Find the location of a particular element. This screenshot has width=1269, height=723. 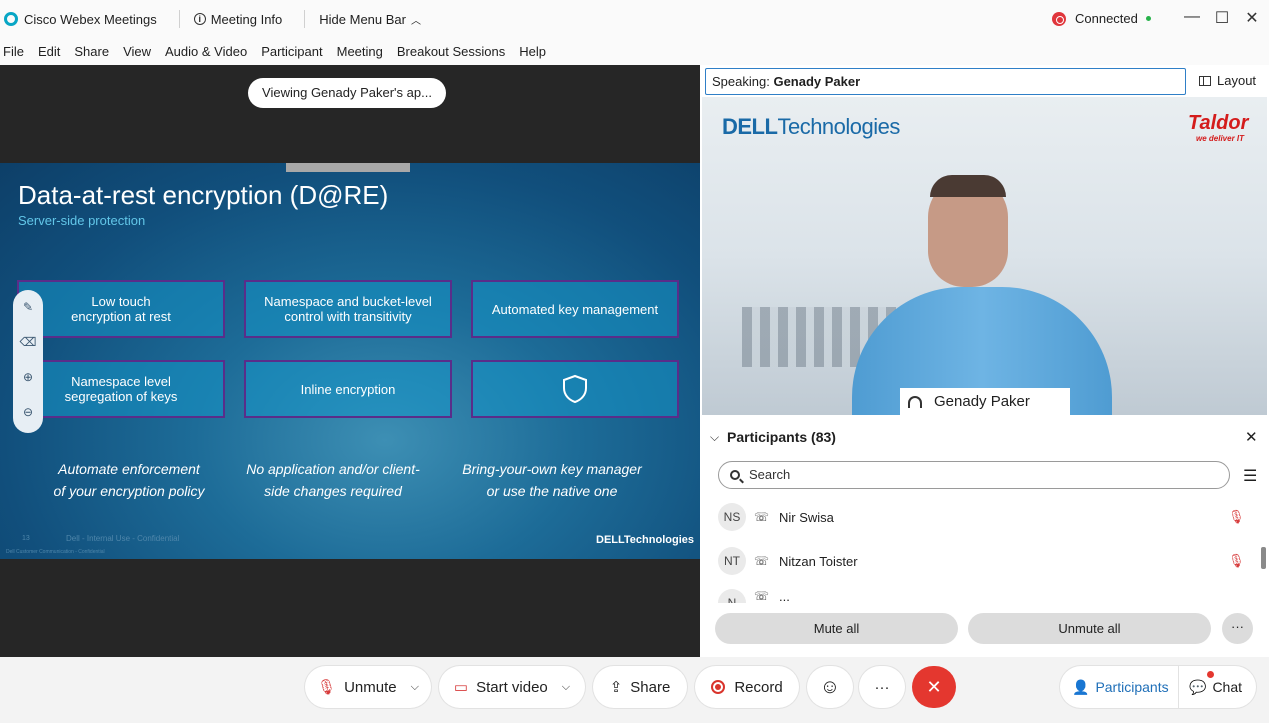

record-icon is located at coordinates (718, 687).